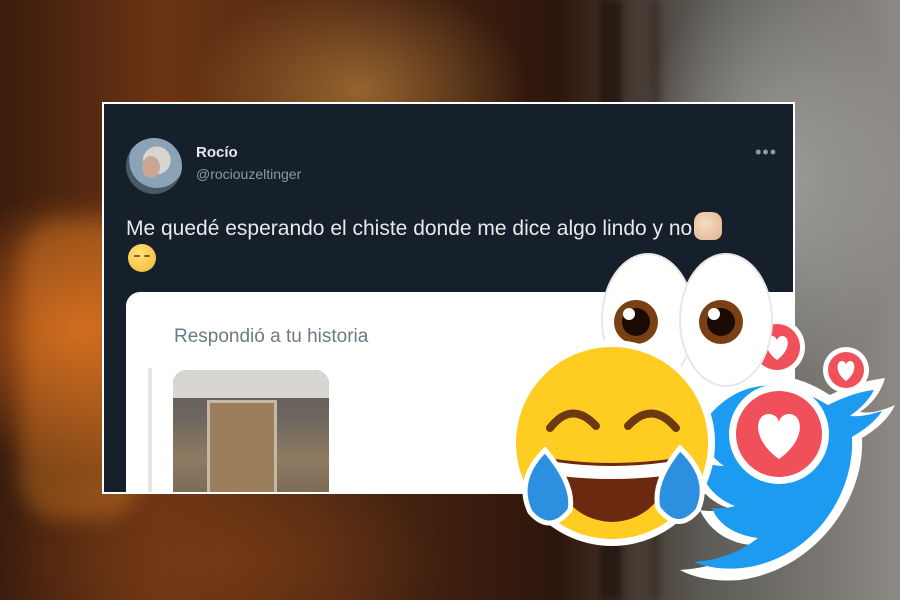 This screenshot has height=600, width=900. Describe the element at coordinates (142, 258) in the screenshot. I see `relieved-face-emoji` at that location.